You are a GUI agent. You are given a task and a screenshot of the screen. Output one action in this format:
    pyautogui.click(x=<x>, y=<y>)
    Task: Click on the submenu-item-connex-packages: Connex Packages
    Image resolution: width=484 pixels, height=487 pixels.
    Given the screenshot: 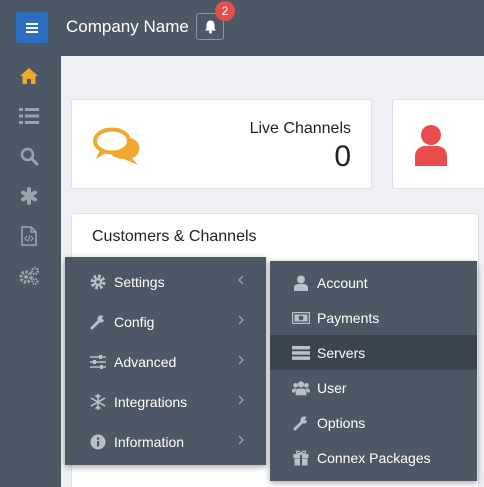 What is the action you would take?
    pyautogui.click(x=373, y=457)
    